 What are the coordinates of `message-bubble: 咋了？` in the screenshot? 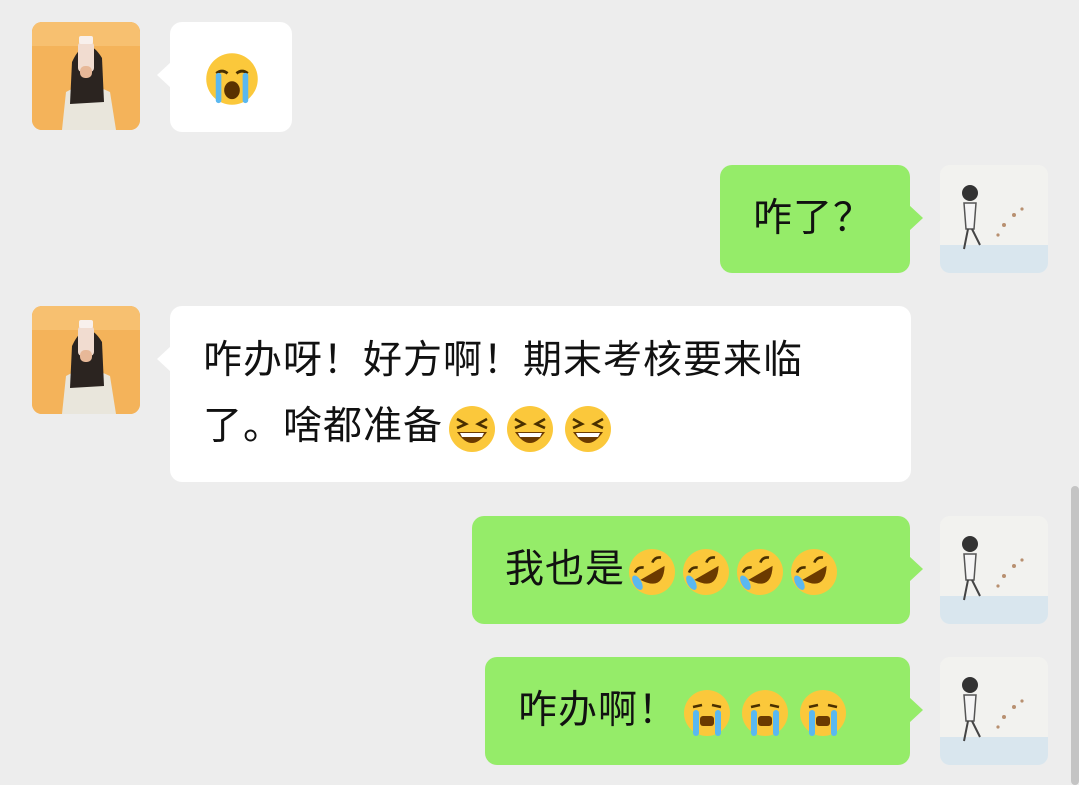 It's located at (821, 219).